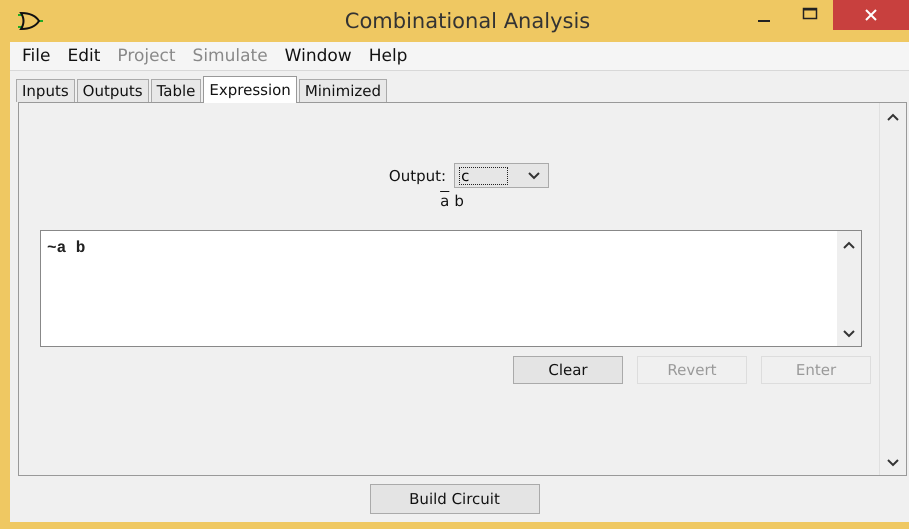  What do you see at coordinates (451, 201) in the screenshot?
I see `expression-display: a b` at bounding box center [451, 201].